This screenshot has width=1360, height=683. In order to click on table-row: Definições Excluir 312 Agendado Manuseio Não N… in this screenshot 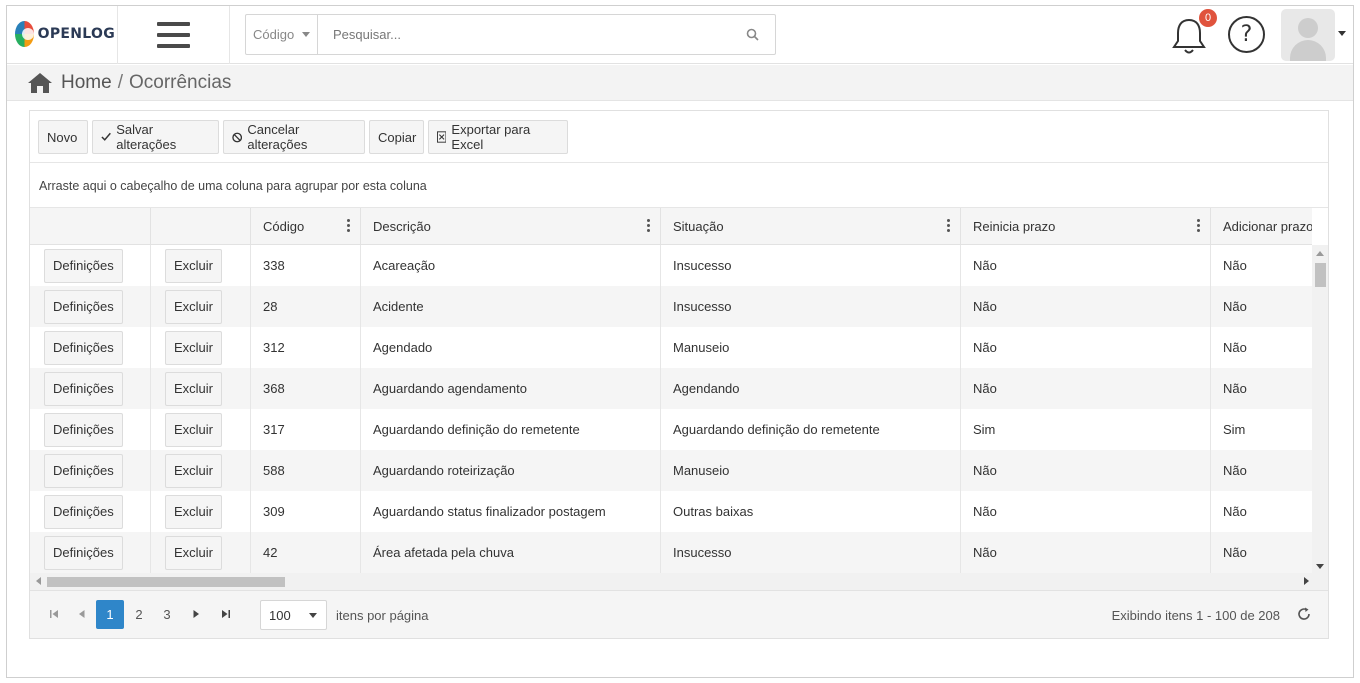, I will do `click(671, 347)`.